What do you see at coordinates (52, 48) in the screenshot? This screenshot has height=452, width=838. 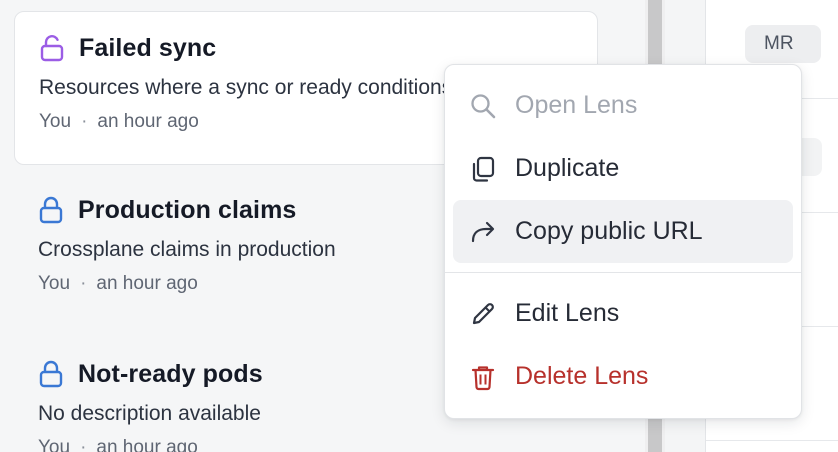 I see `unlocked-lock-icon` at bounding box center [52, 48].